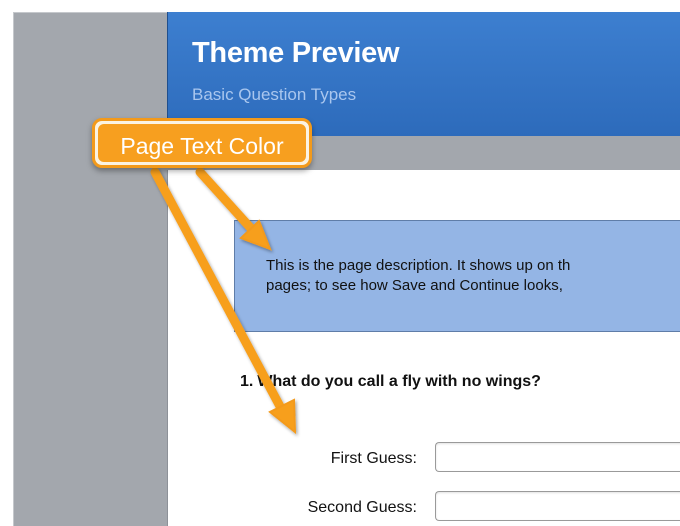 The height and width of the screenshot is (526, 680). I want to click on page-subtitle: Basic Question Types, so click(274, 94).